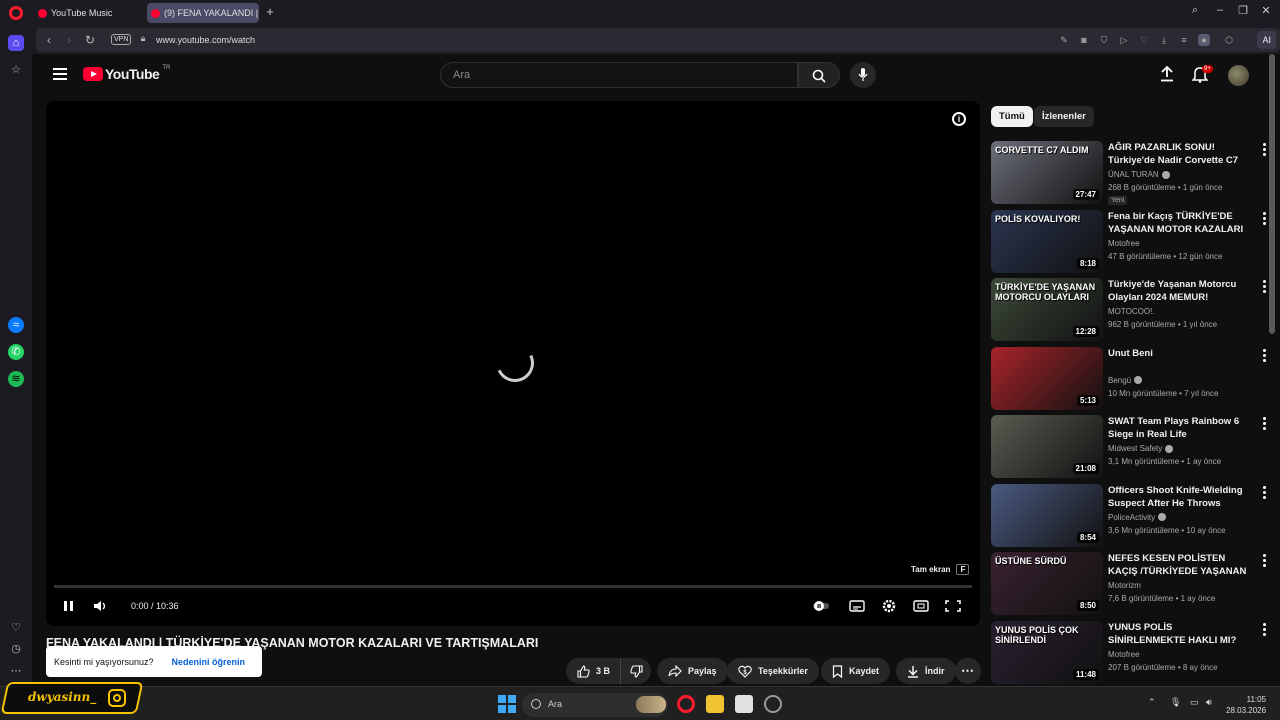 The height and width of the screenshot is (720, 1280). I want to click on theater-mode-icon, so click(921, 606).